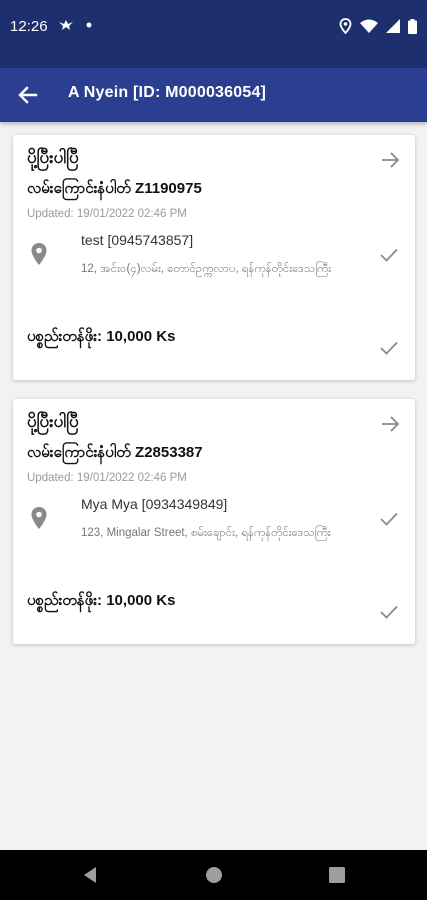 This screenshot has height=900, width=427. What do you see at coordinates (75, 25) in the screenshot?
I see `status-left-icons` at bounding box center [75, 25].